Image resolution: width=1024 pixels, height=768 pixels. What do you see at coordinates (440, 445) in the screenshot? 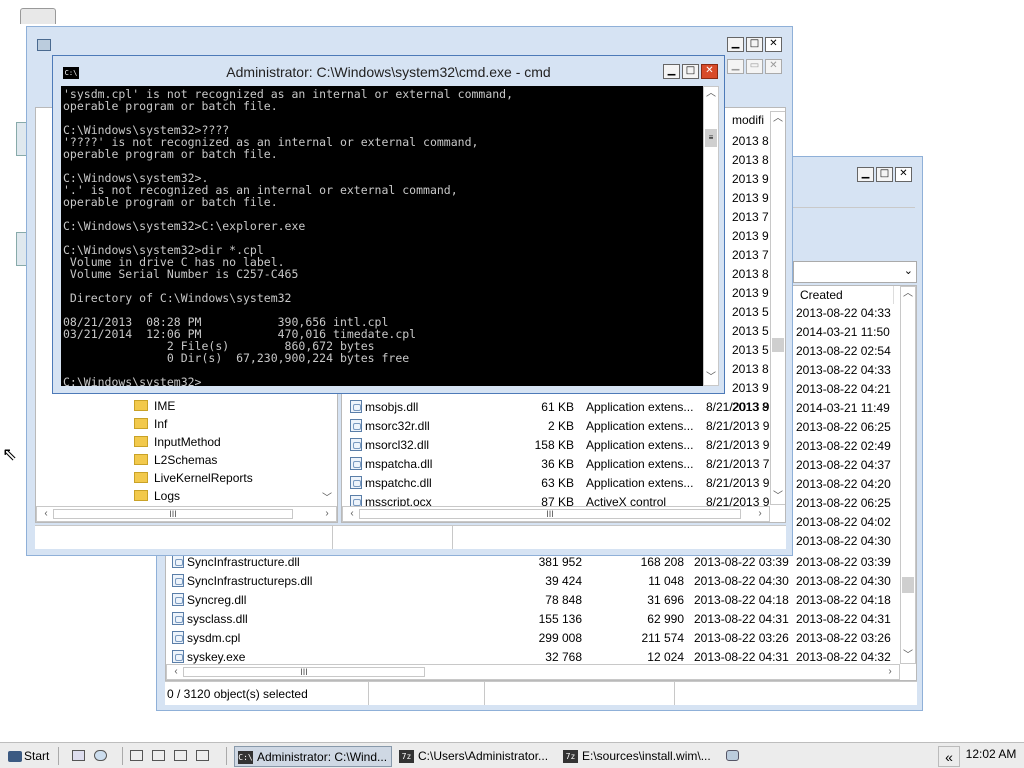
I see `file-name-cell: msorcl32.dll` at bounding box center [440, 445].